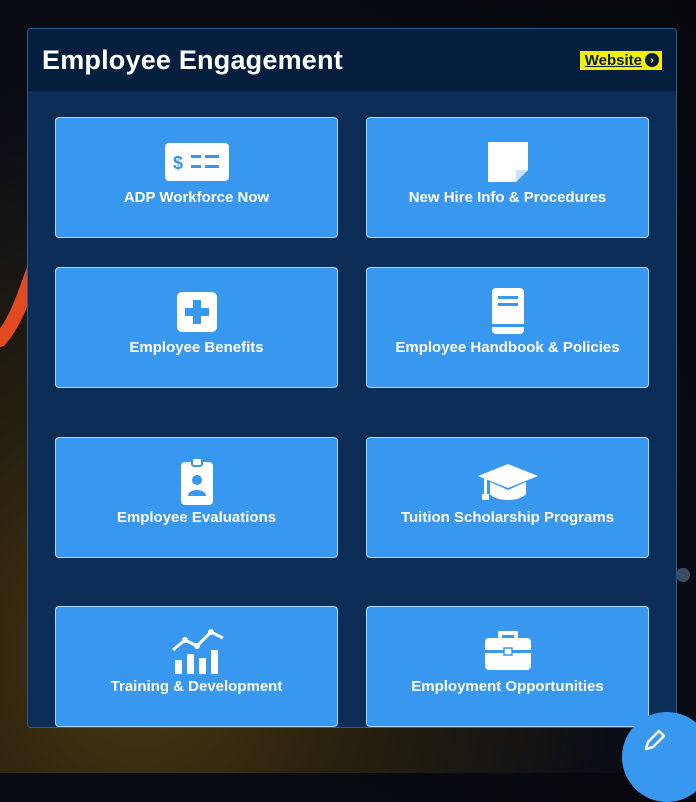  I want to click on tile-label: ADP Workforce Now, so click(196, 197).